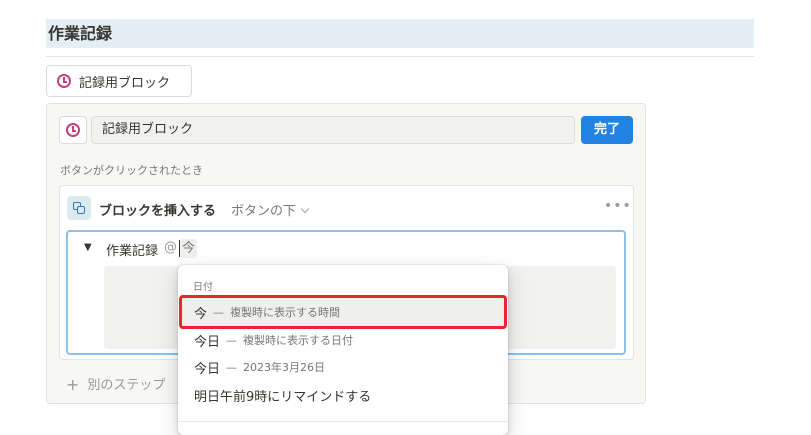 This screenshot has width=811, height=435. What do you see at coordinates (73, 384) in the screenshot?
I see `plus-icon: +` at bounding box center [73, 384].